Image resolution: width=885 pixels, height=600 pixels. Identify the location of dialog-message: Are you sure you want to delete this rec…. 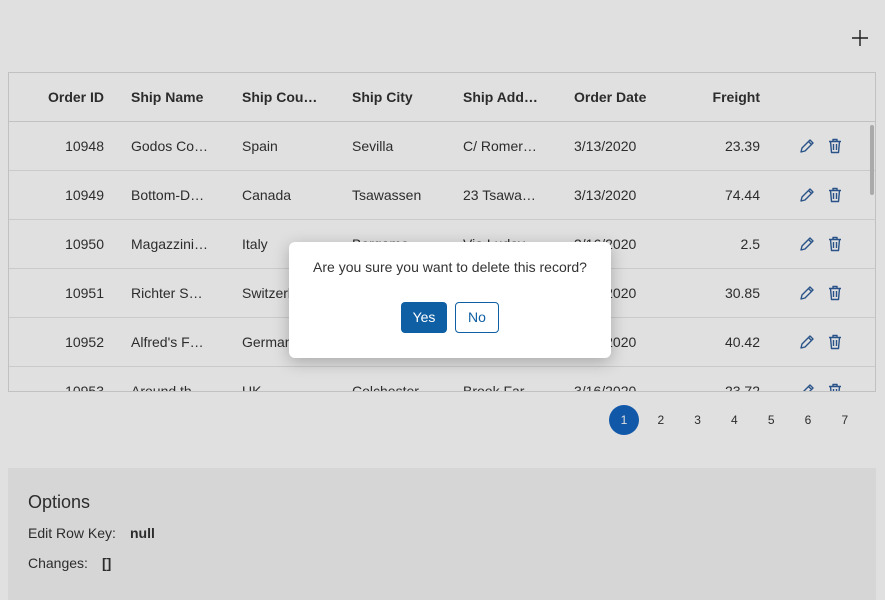
(450, 267).